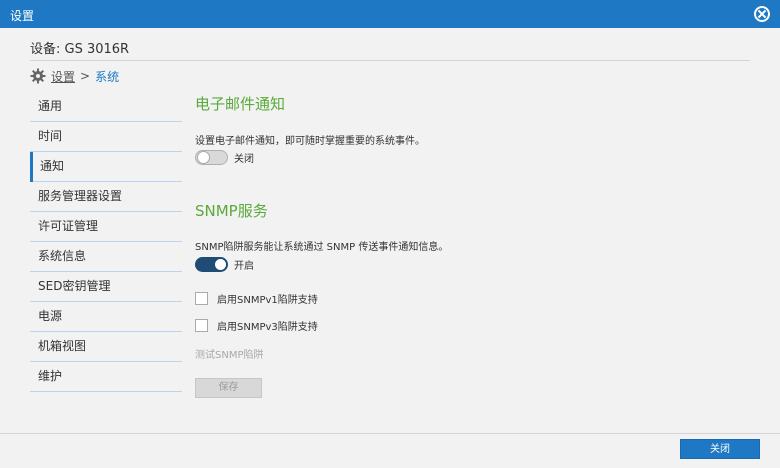  Describe the element at coordinates (106, 287) in the screenshot. I see `sidebar-item-sed-key: SED密钥管理` at that location.